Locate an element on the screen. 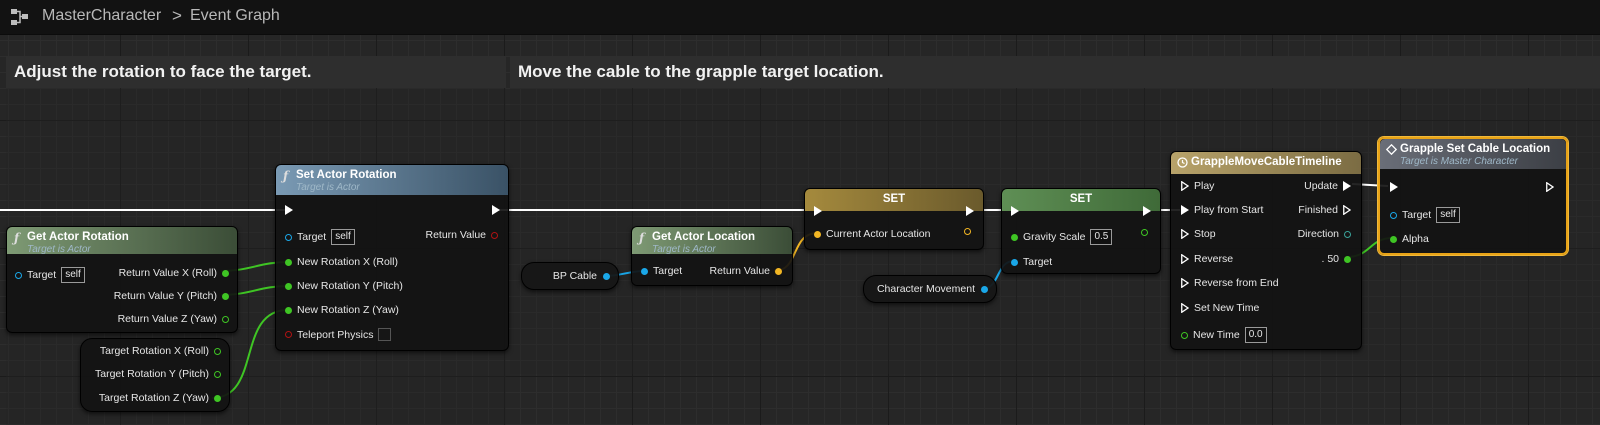 Image resolution: width=1600 pixels, height=425 pixels. node-set-current-actor-location: SET Current Actor Location is located at coordinates (894, 219).